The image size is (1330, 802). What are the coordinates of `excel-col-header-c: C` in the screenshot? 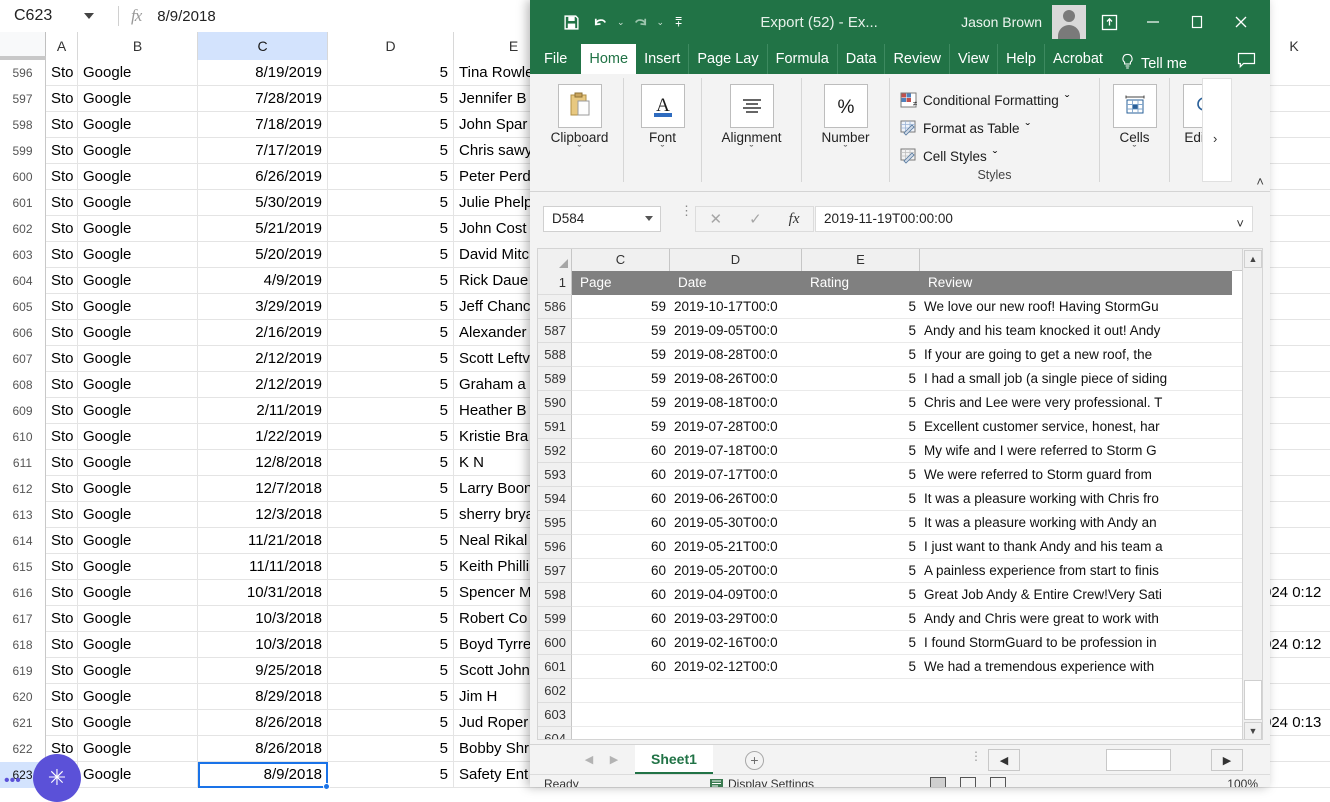 It's located at (621, 260).